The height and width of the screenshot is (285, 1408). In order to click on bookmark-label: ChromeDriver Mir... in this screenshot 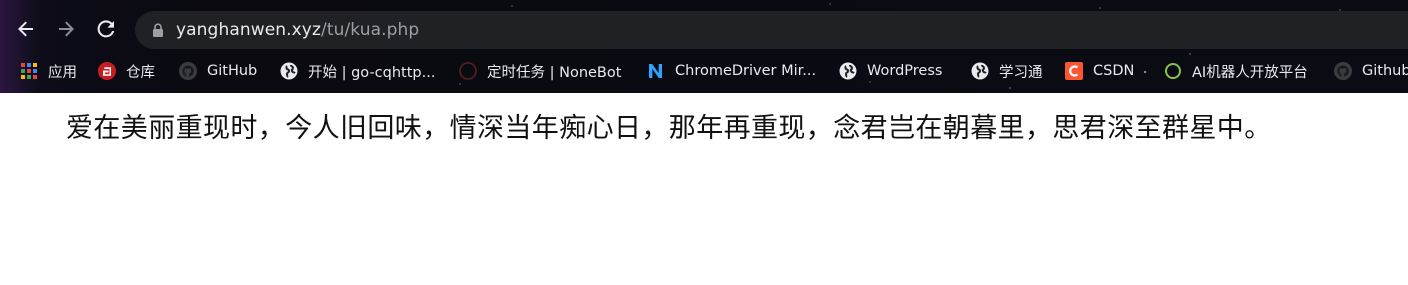, I will do `click(746, 71)`.